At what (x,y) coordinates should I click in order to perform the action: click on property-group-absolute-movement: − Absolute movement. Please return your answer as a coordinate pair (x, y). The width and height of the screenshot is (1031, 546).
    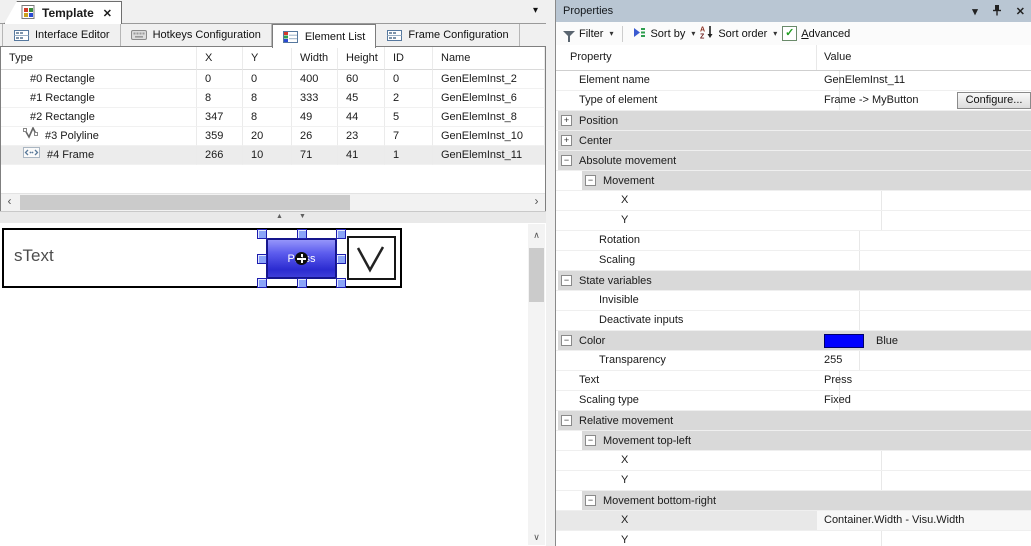
    Looking at the image, I should click on (793, 161).